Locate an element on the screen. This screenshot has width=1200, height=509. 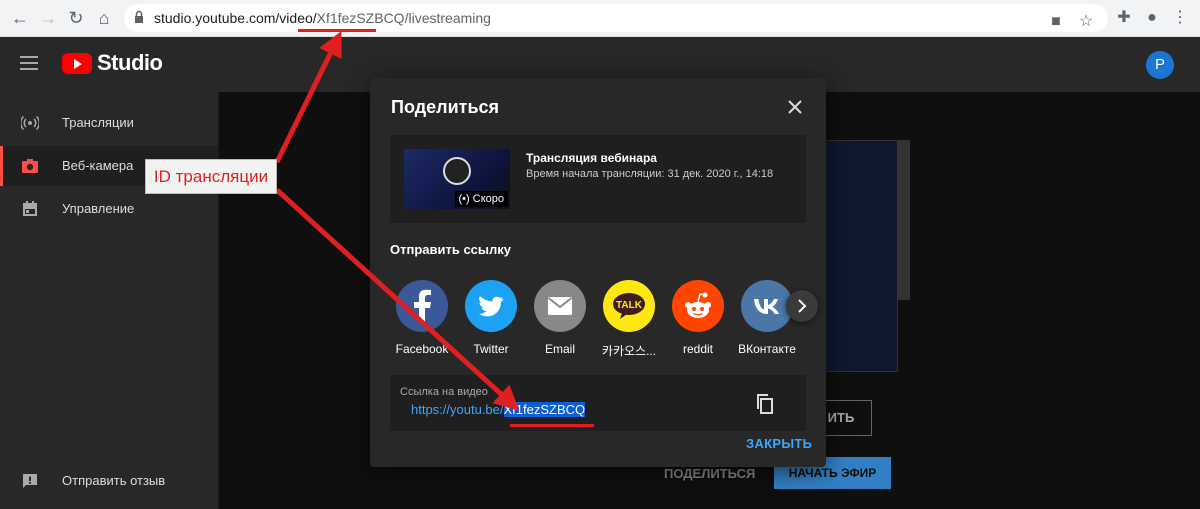
share-label: Twitter is located at coordinates (491, 349).